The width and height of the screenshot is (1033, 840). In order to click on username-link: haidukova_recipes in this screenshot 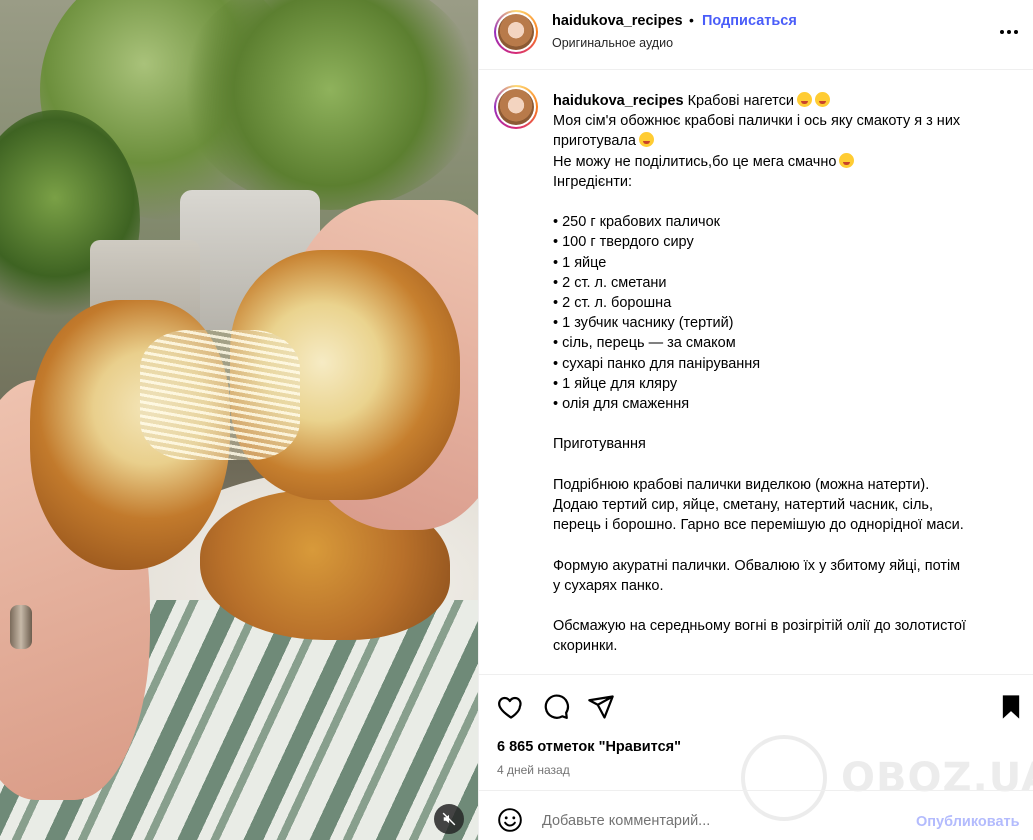, I will do `click(617, 21)`.